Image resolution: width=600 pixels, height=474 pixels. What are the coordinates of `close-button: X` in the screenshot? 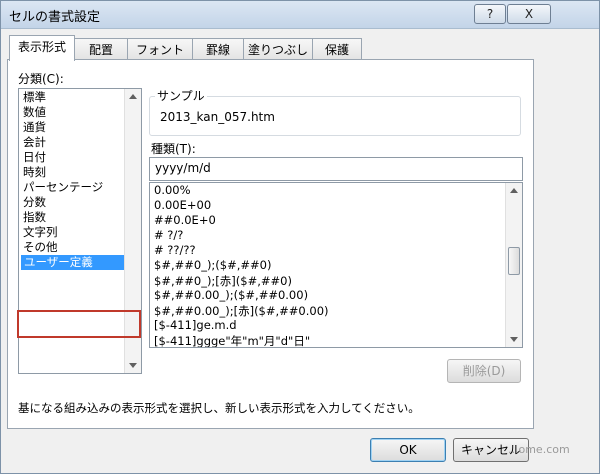 It's located at (529, 14).